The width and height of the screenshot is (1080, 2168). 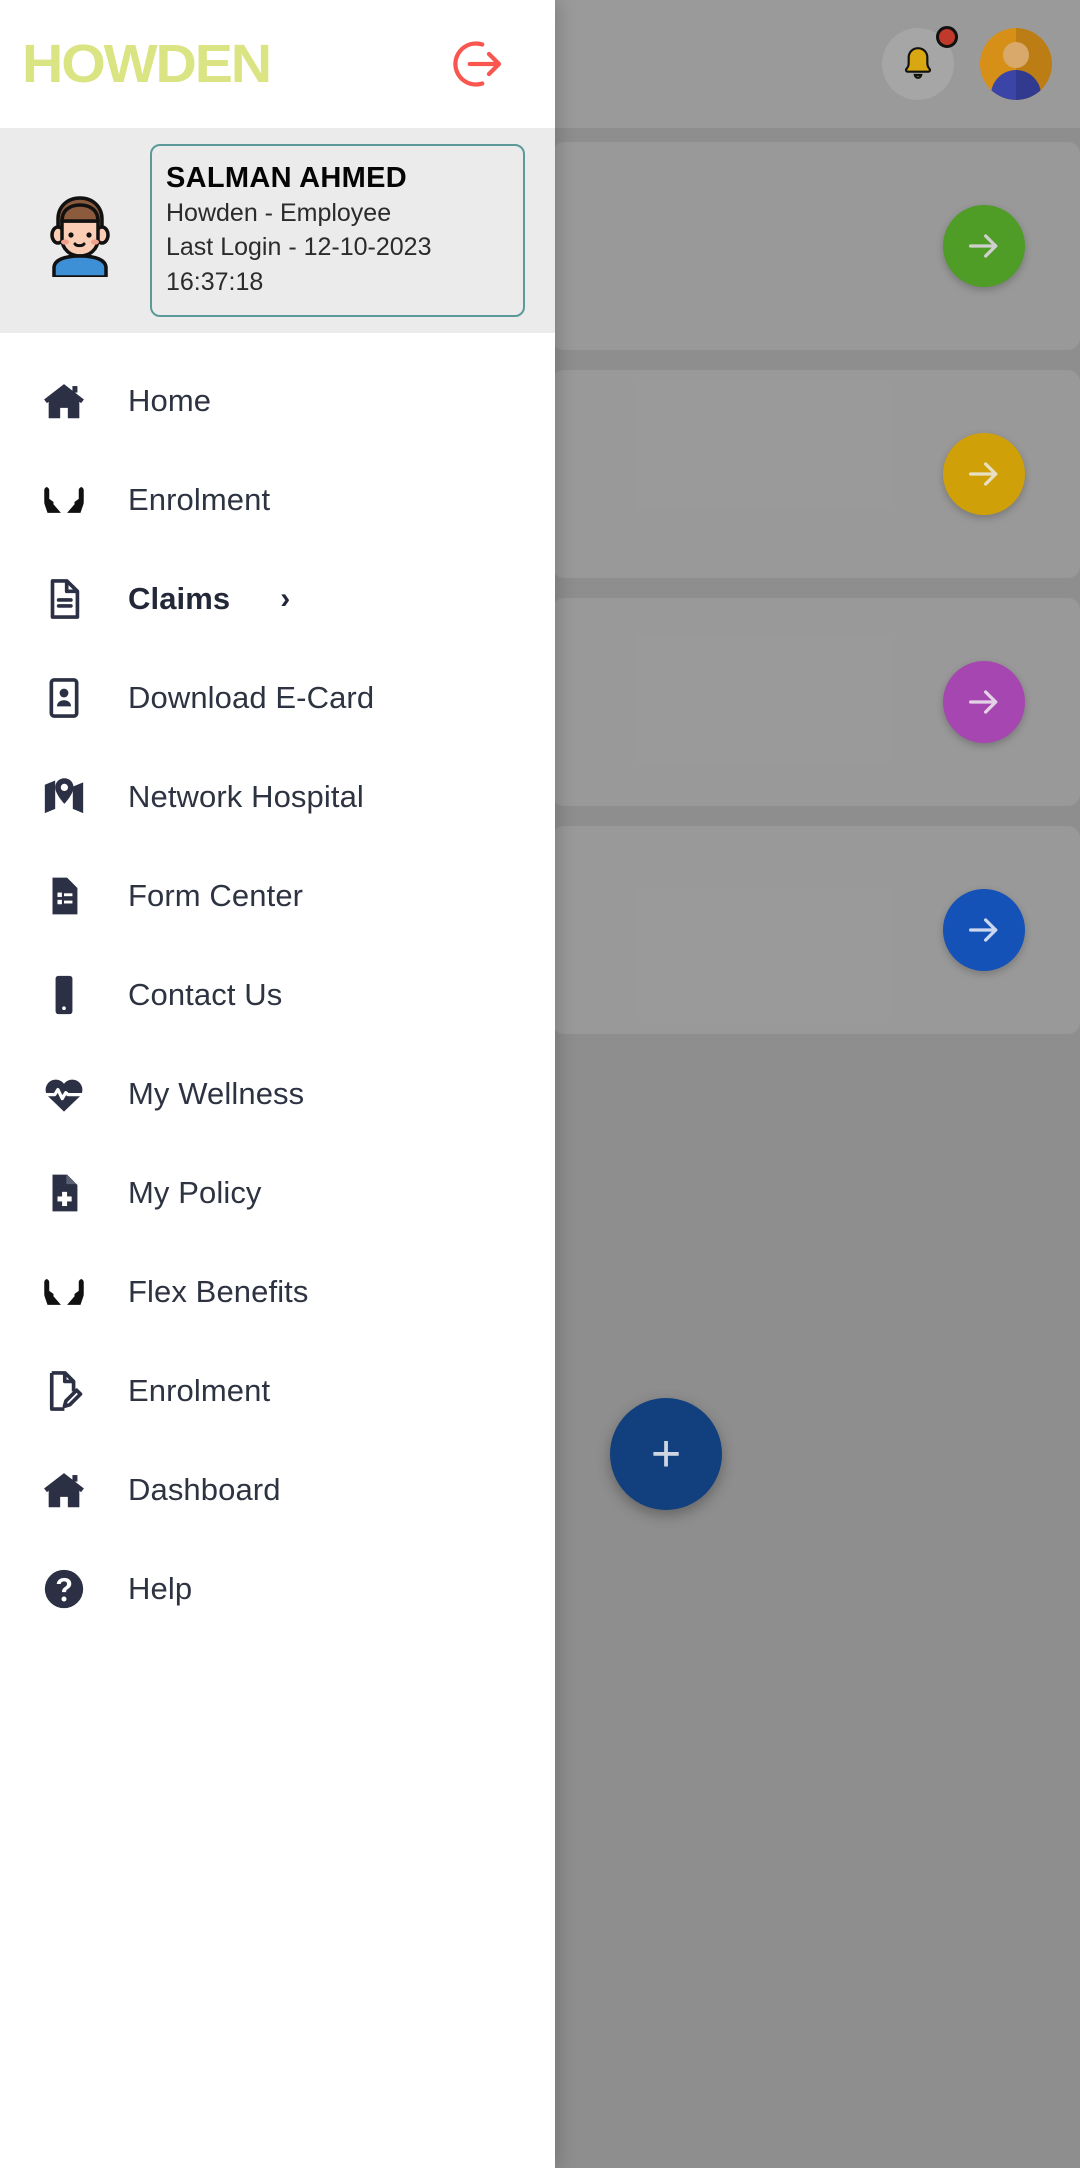 What do you see at coordinates (246, 796) in the screenshot?
I see `sidebar-item-label: Network Hospital` at bounding box center [246, 796].